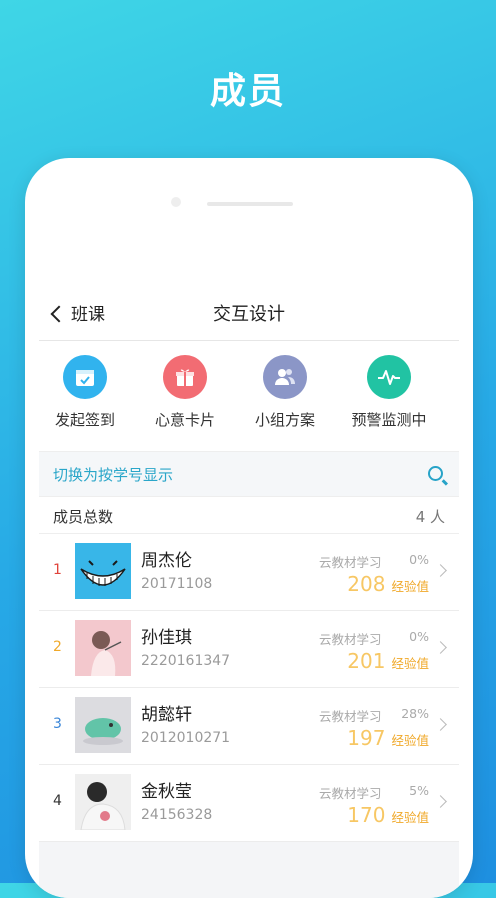 This screenshot has height=898, width=496. Describe the element at coordinates (388, 738) in the screenshot. I see `experience: 197 经验值` at that location.